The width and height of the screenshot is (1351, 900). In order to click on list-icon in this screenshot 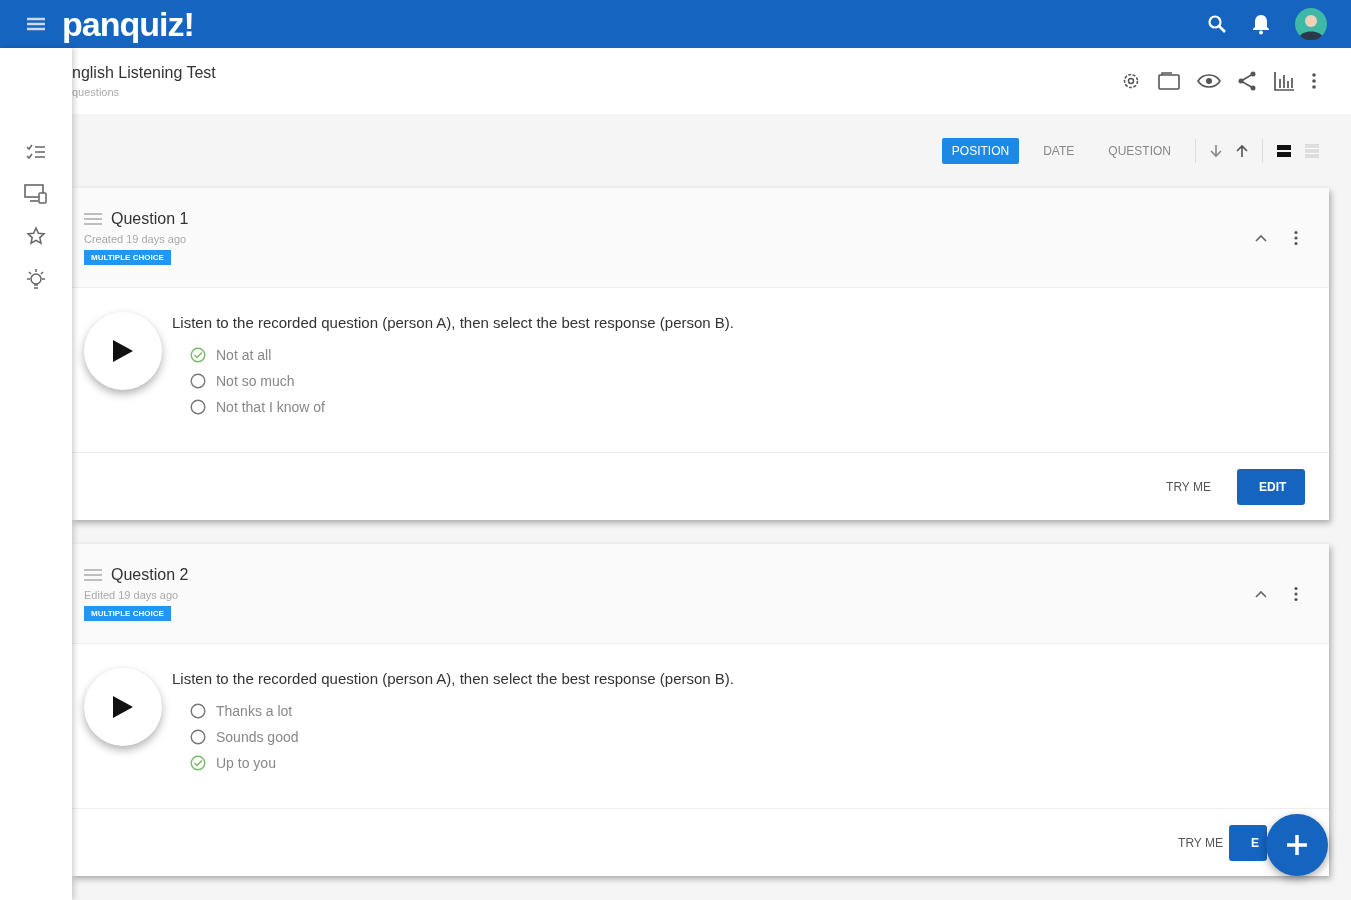, I will do `click(36, 153)`.